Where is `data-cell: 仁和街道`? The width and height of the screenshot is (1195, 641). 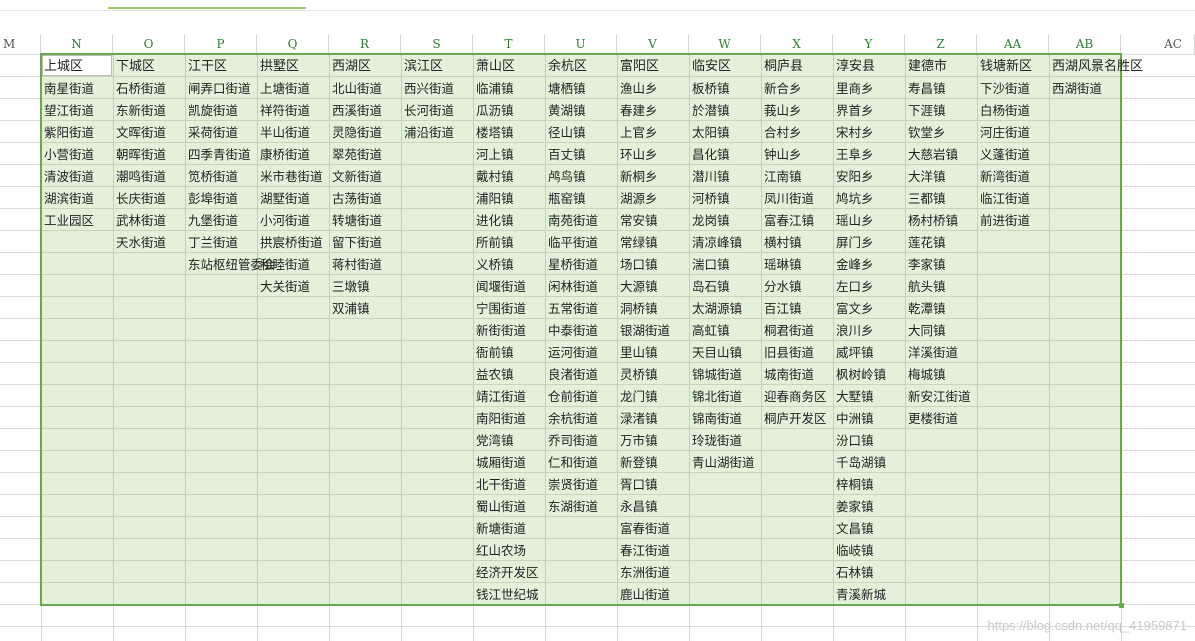
data-cell: 仁和街道 is located at coordinates (571, 463).